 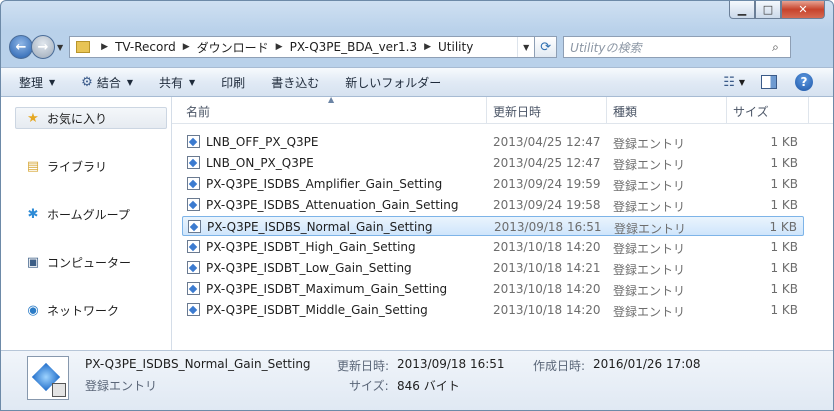 What do you see at coordinates (33, 118) in the screenshot?
I see `star-icon: ★` at bounding box center [33, 118].